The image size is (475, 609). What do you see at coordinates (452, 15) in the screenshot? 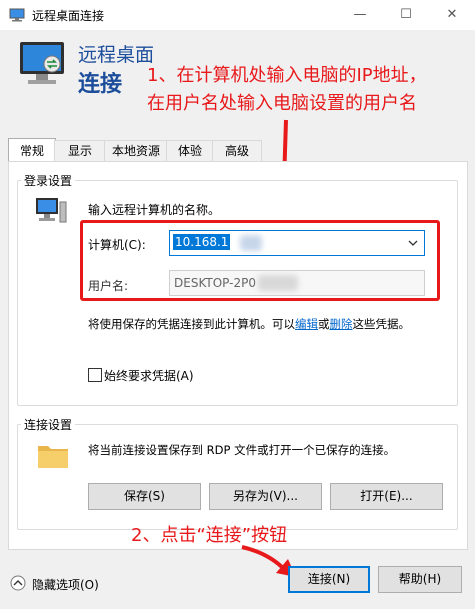
I see `close-button: ✕` at bounding box center [452, 15].